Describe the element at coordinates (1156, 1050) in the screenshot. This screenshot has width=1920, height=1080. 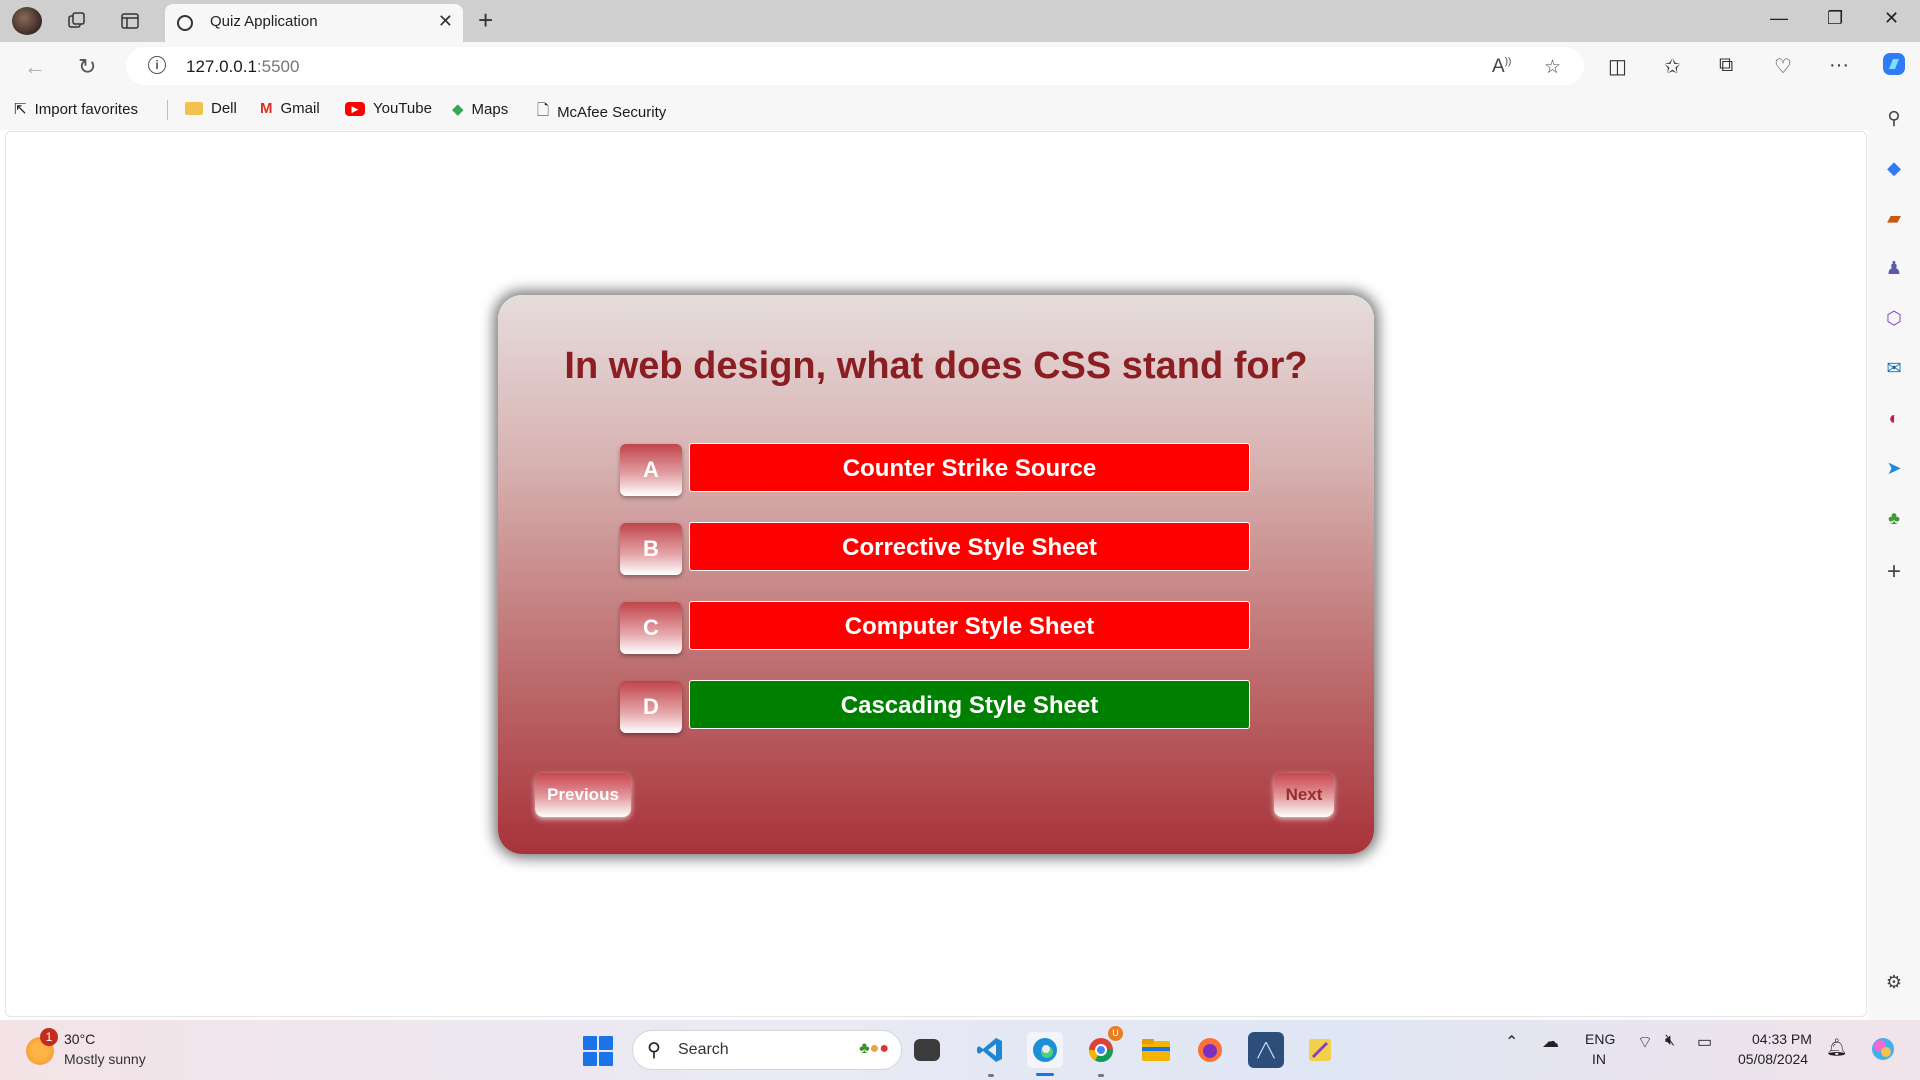
I see `file-explorer-icon` at that location.